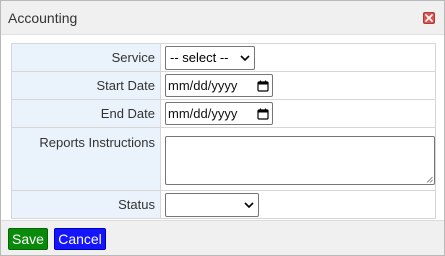 The width and height of the screenshot is (445, 256). Describe the element at coordinates (86, 204) in the screenshot. I see `status-label: Status` at that location.